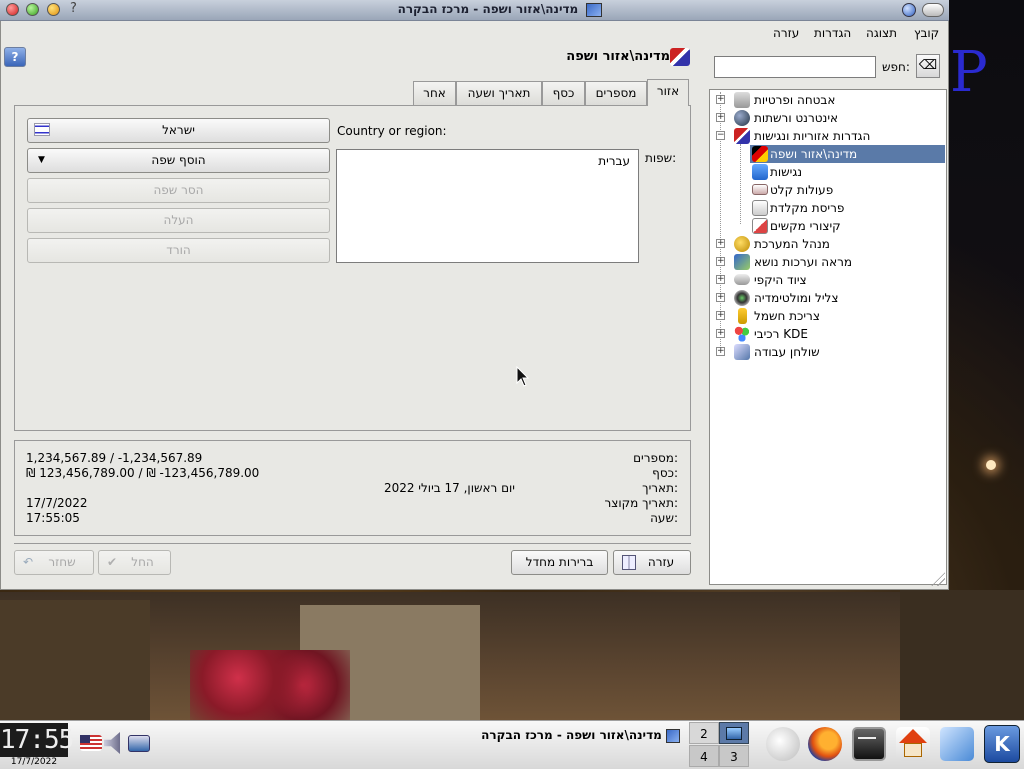  Describe the element at coordinates (828, 100) in the screenshot. I see `tree-item-security: + אבטחה ופרטיות` at that location.